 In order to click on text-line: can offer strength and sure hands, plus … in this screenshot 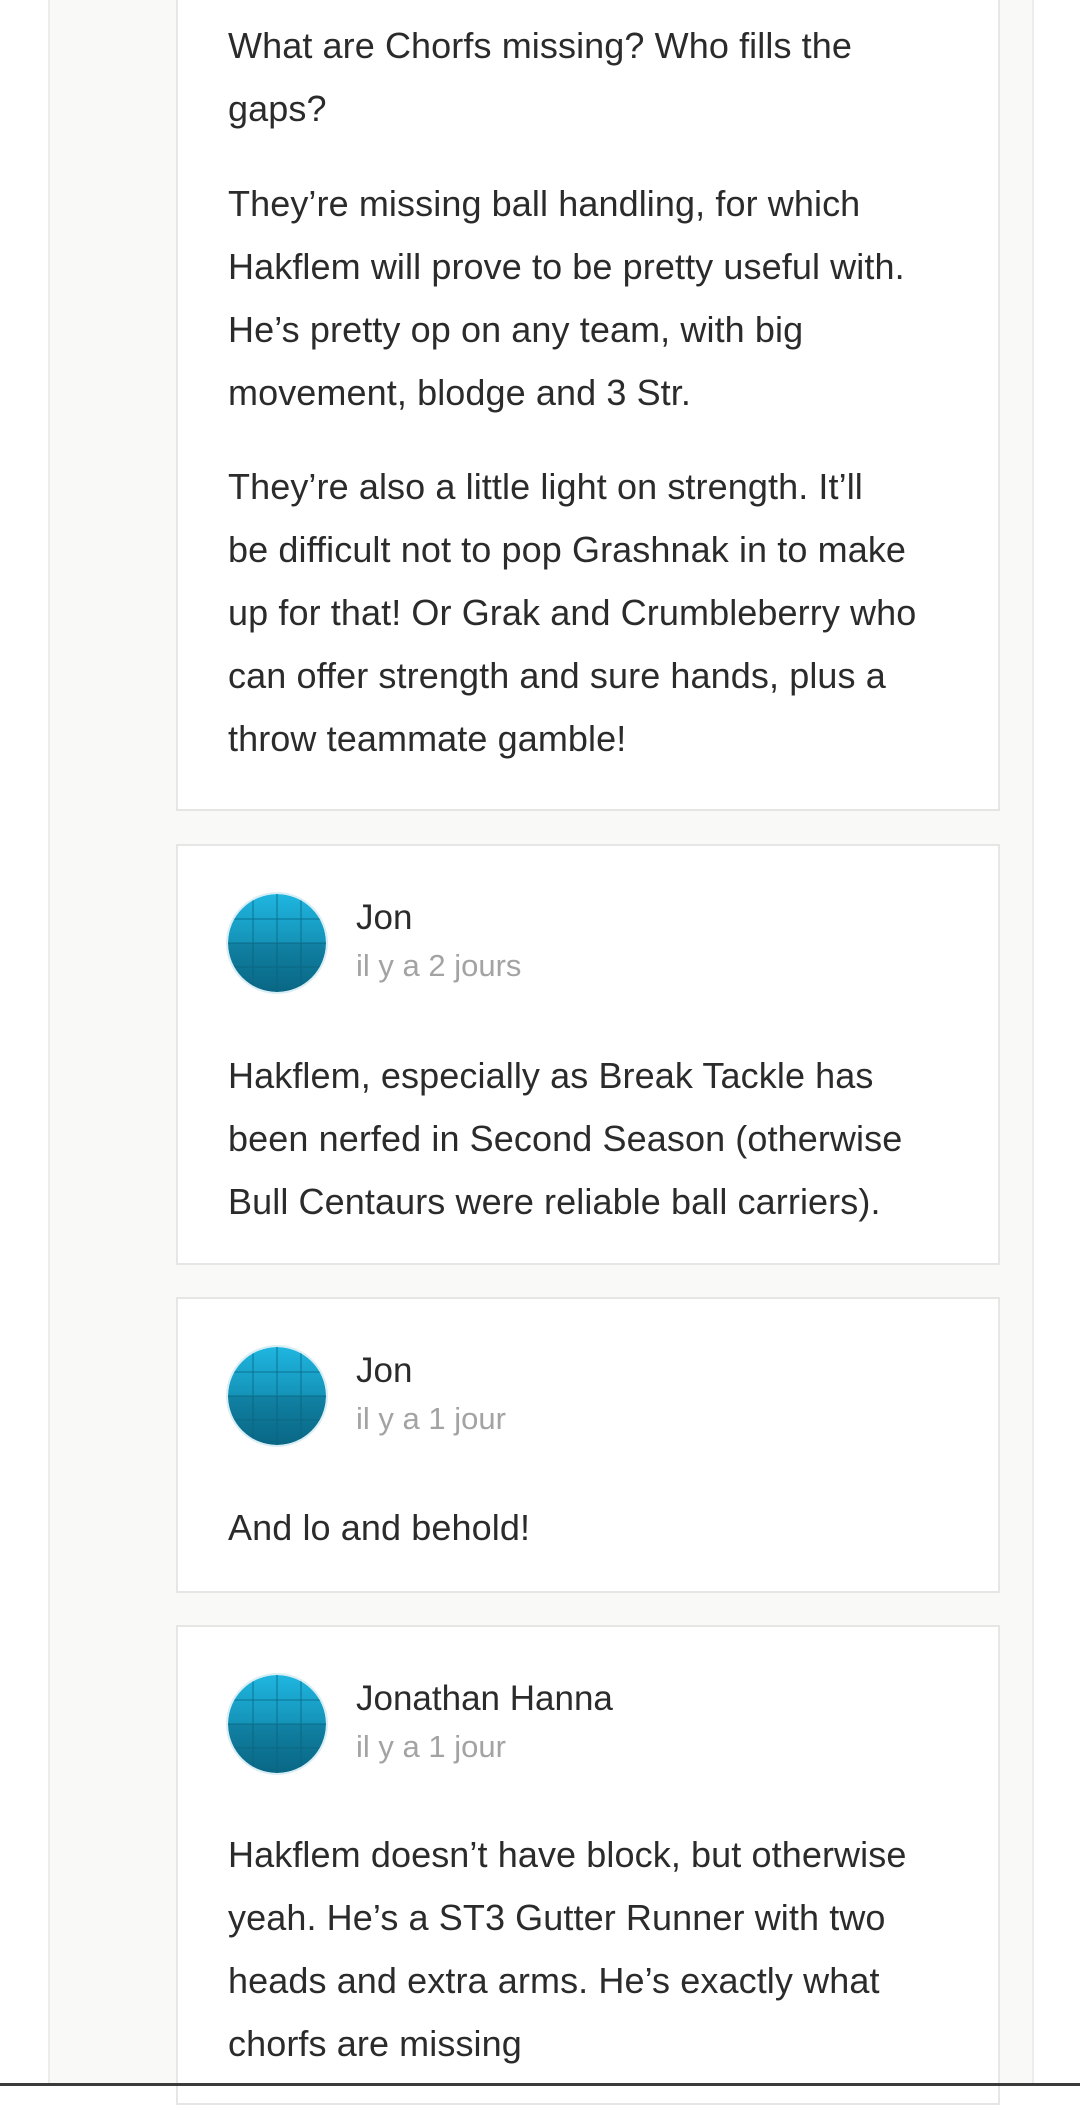, I will do `click(557, 675)`.